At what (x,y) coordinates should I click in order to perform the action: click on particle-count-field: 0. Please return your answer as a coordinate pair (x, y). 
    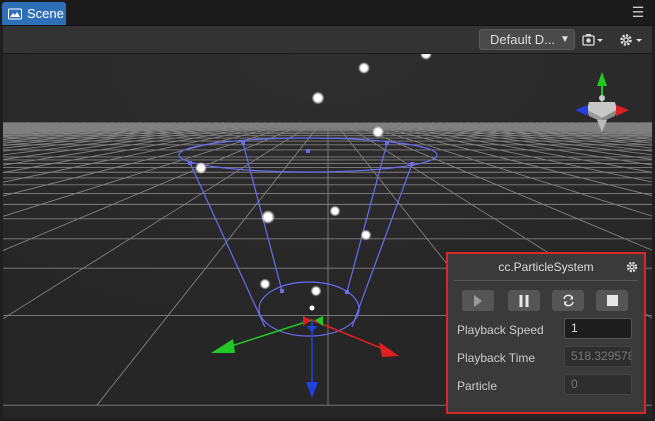
    Looking at the image, I should click on (598, 384).